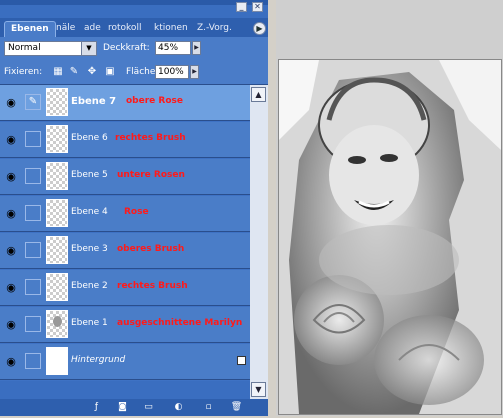  I want to click on opacity-input: 45%, so click(173, 48).